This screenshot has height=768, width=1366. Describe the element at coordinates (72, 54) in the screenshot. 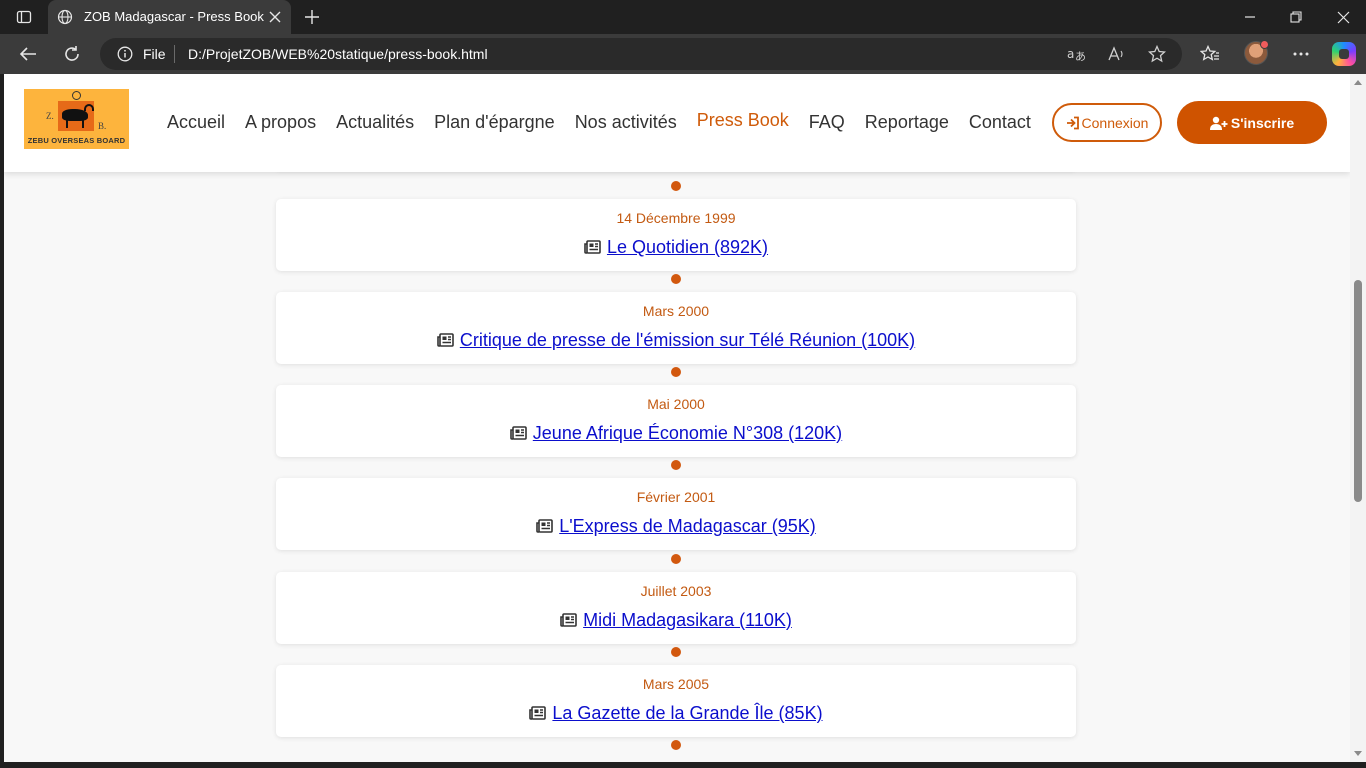

I see `refresh-icon` at that location.